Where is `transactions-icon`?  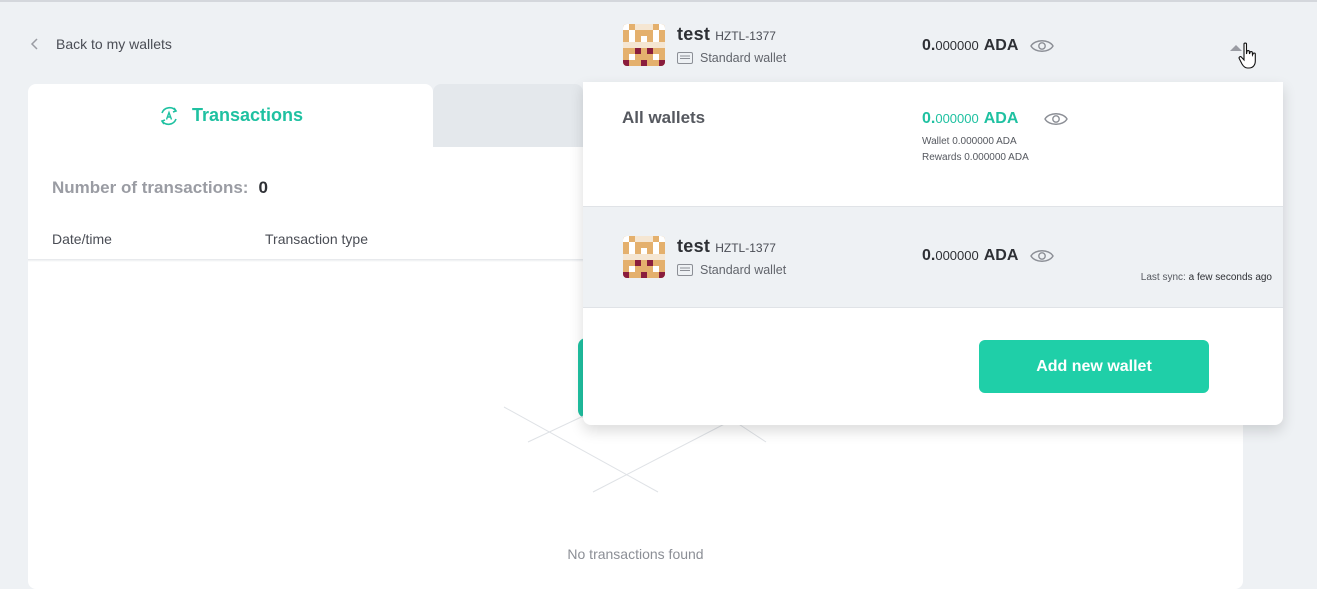
transactions-icon is located at coordinates (169, 115).